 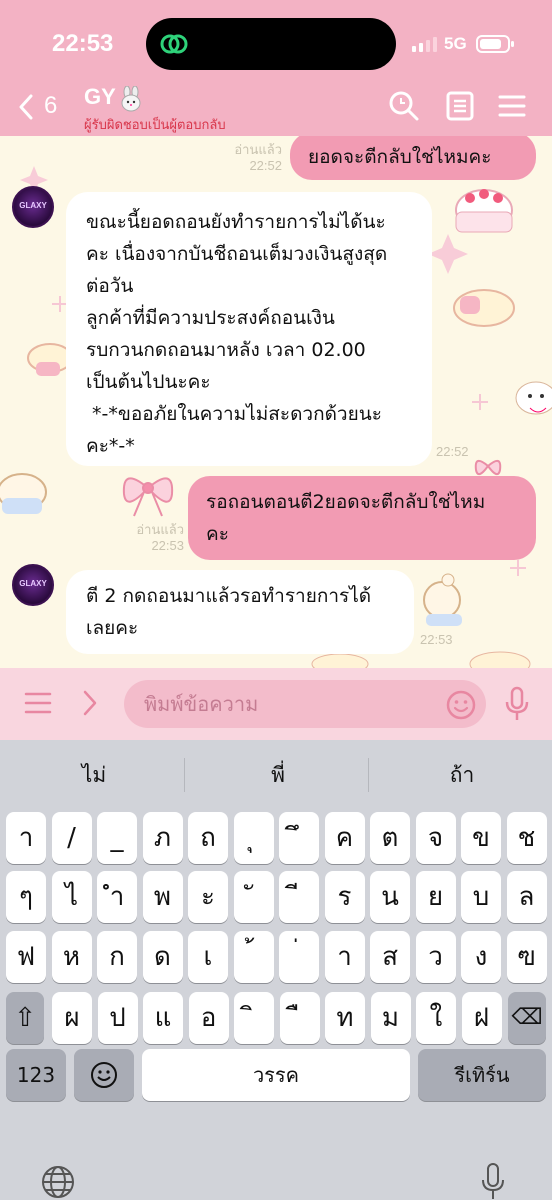 What do you see at coordinates (299, 897) in the screenshot?
I see `key: ี` at bounding box center [299, 897].